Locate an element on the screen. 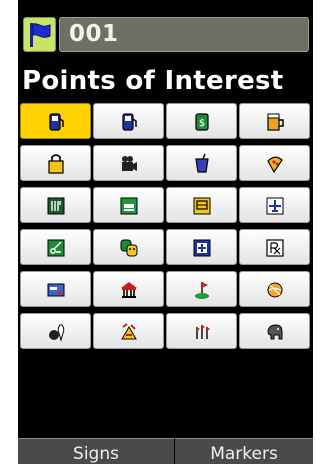  poi-cell-building is located at coordinates (201, 205).